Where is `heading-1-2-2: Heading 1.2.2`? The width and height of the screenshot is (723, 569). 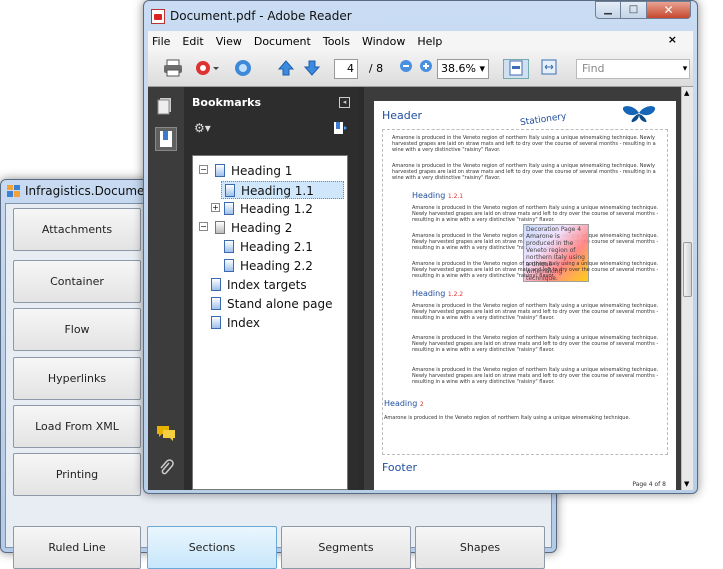
heading-1-2-2: Heading 1.2.2 is located at coordinates (437, 293).